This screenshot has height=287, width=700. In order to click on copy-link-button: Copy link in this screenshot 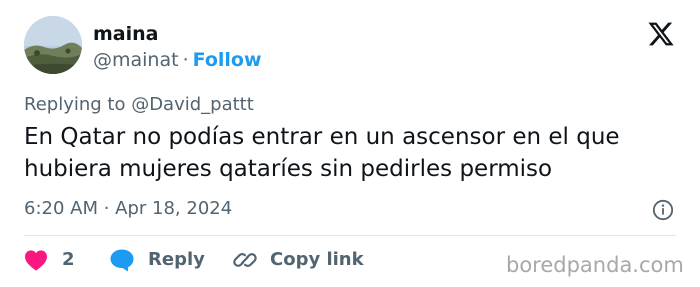, I will do `click(298, 260)`.